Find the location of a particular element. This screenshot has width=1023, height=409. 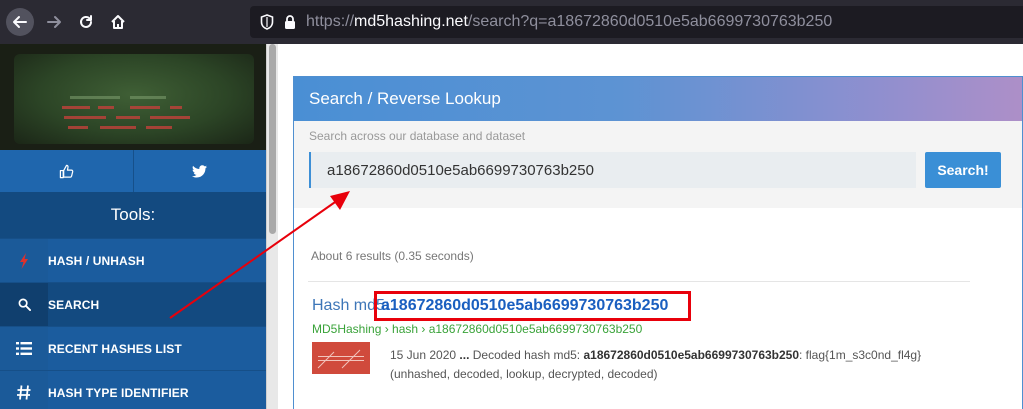

forward-button is located at coordinates (54, 22).